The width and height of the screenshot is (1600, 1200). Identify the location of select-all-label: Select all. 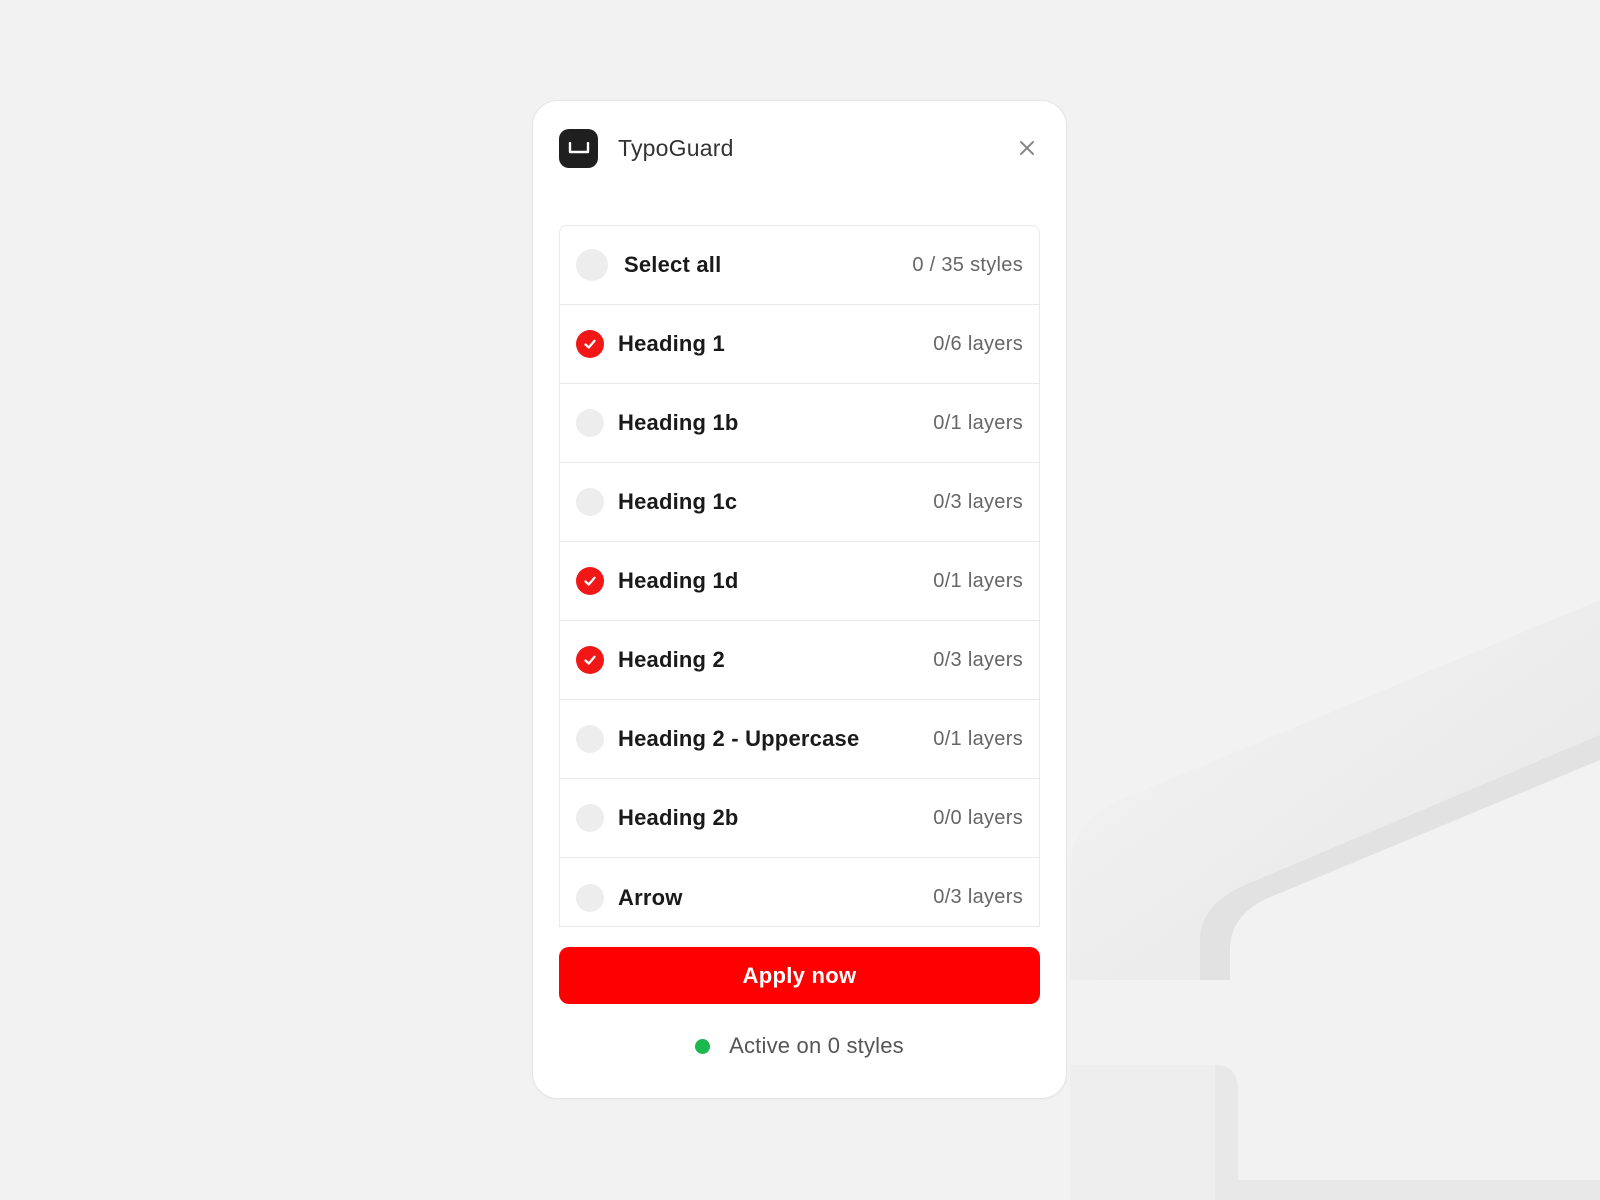
(673, 264).